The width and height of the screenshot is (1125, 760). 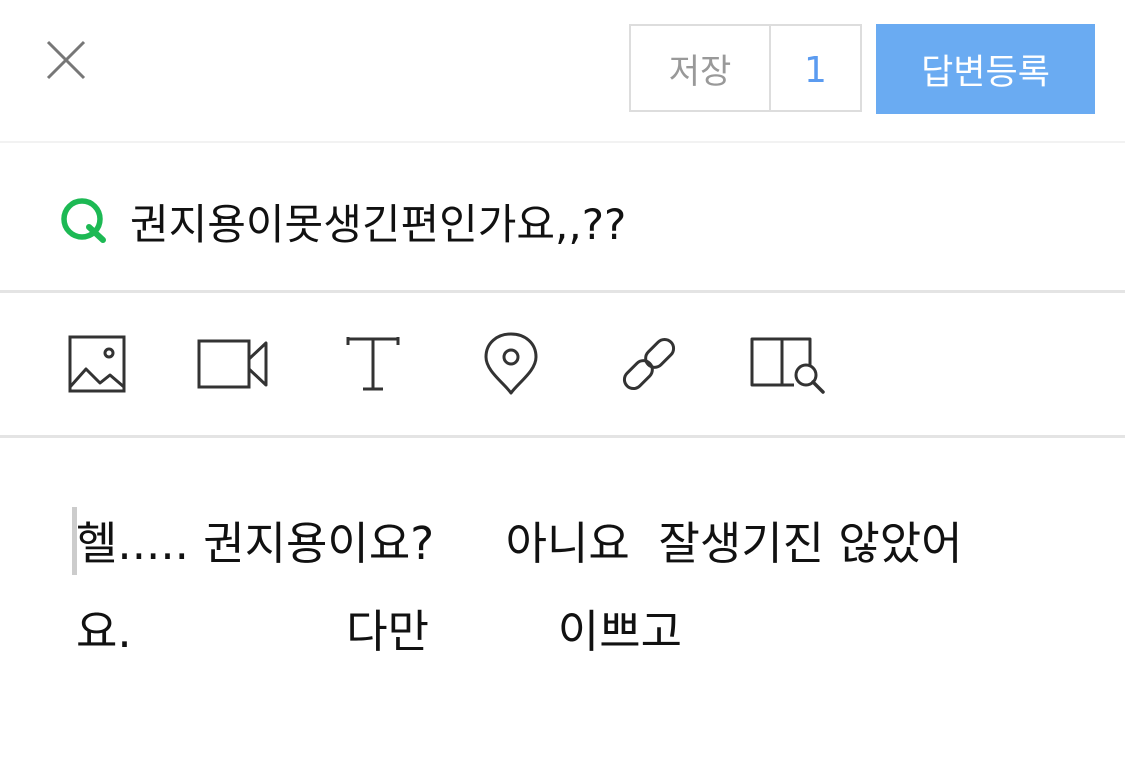 I want to click on q-mark-icon, so click(x=83, y=220).